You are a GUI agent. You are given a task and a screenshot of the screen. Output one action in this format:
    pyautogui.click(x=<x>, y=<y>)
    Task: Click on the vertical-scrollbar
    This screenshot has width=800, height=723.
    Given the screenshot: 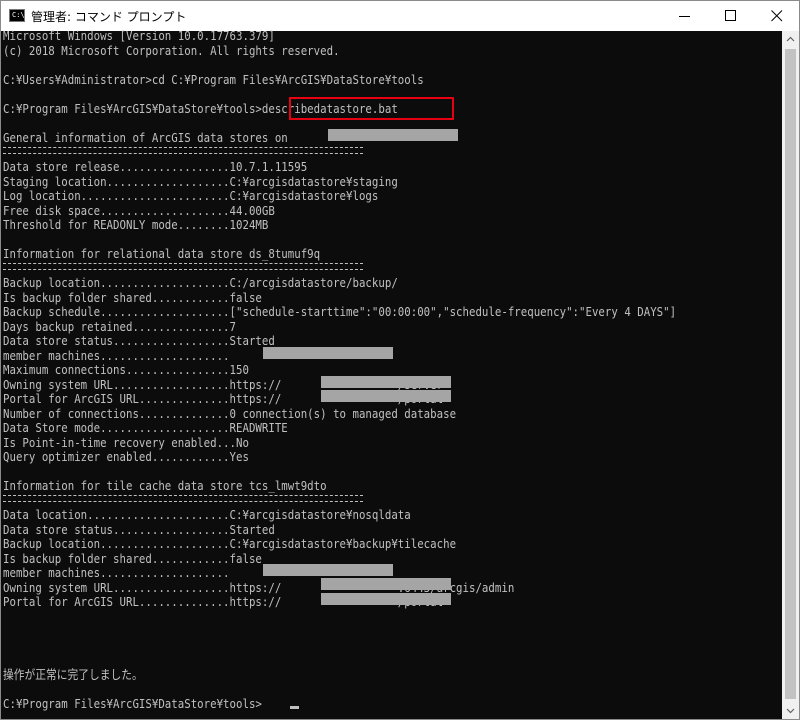 What is the action you would take?
    pyautogui.click(x=790, y=375)
    